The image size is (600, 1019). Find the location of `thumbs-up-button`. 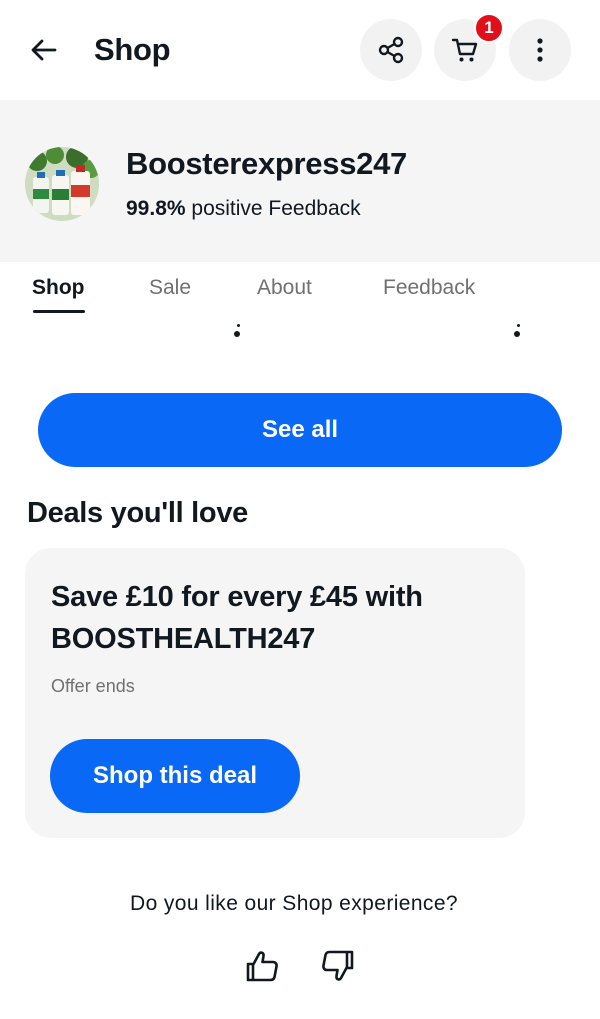

thumbs-up-button is located at coordinates (262, 966).